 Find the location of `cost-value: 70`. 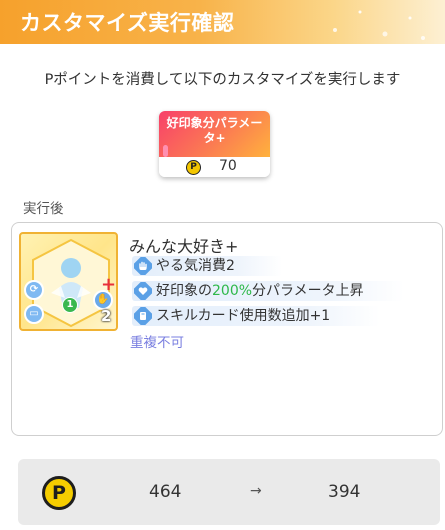

cost-value: 70 is located at coordinates (228, 166).